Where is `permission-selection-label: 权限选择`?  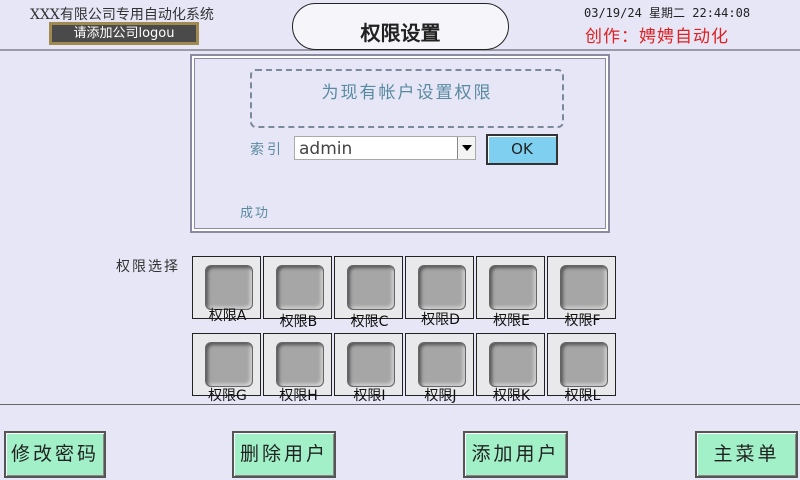
permission-selection-label: 权限选择 is located at coordinates (148, 267).